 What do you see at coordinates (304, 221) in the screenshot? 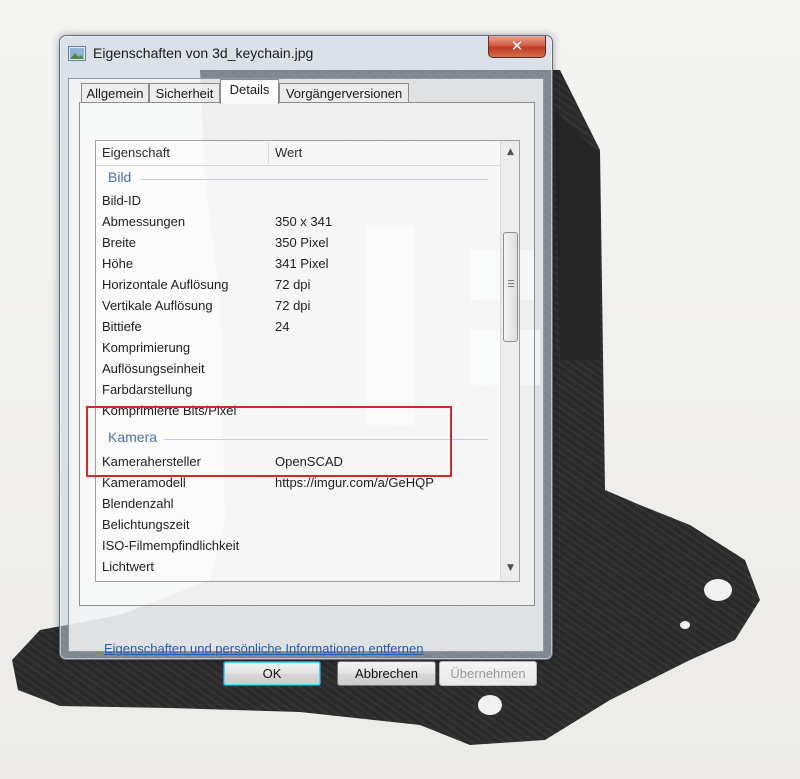
I see `property-value: 350 x 341` at bounding box center [304, 221].